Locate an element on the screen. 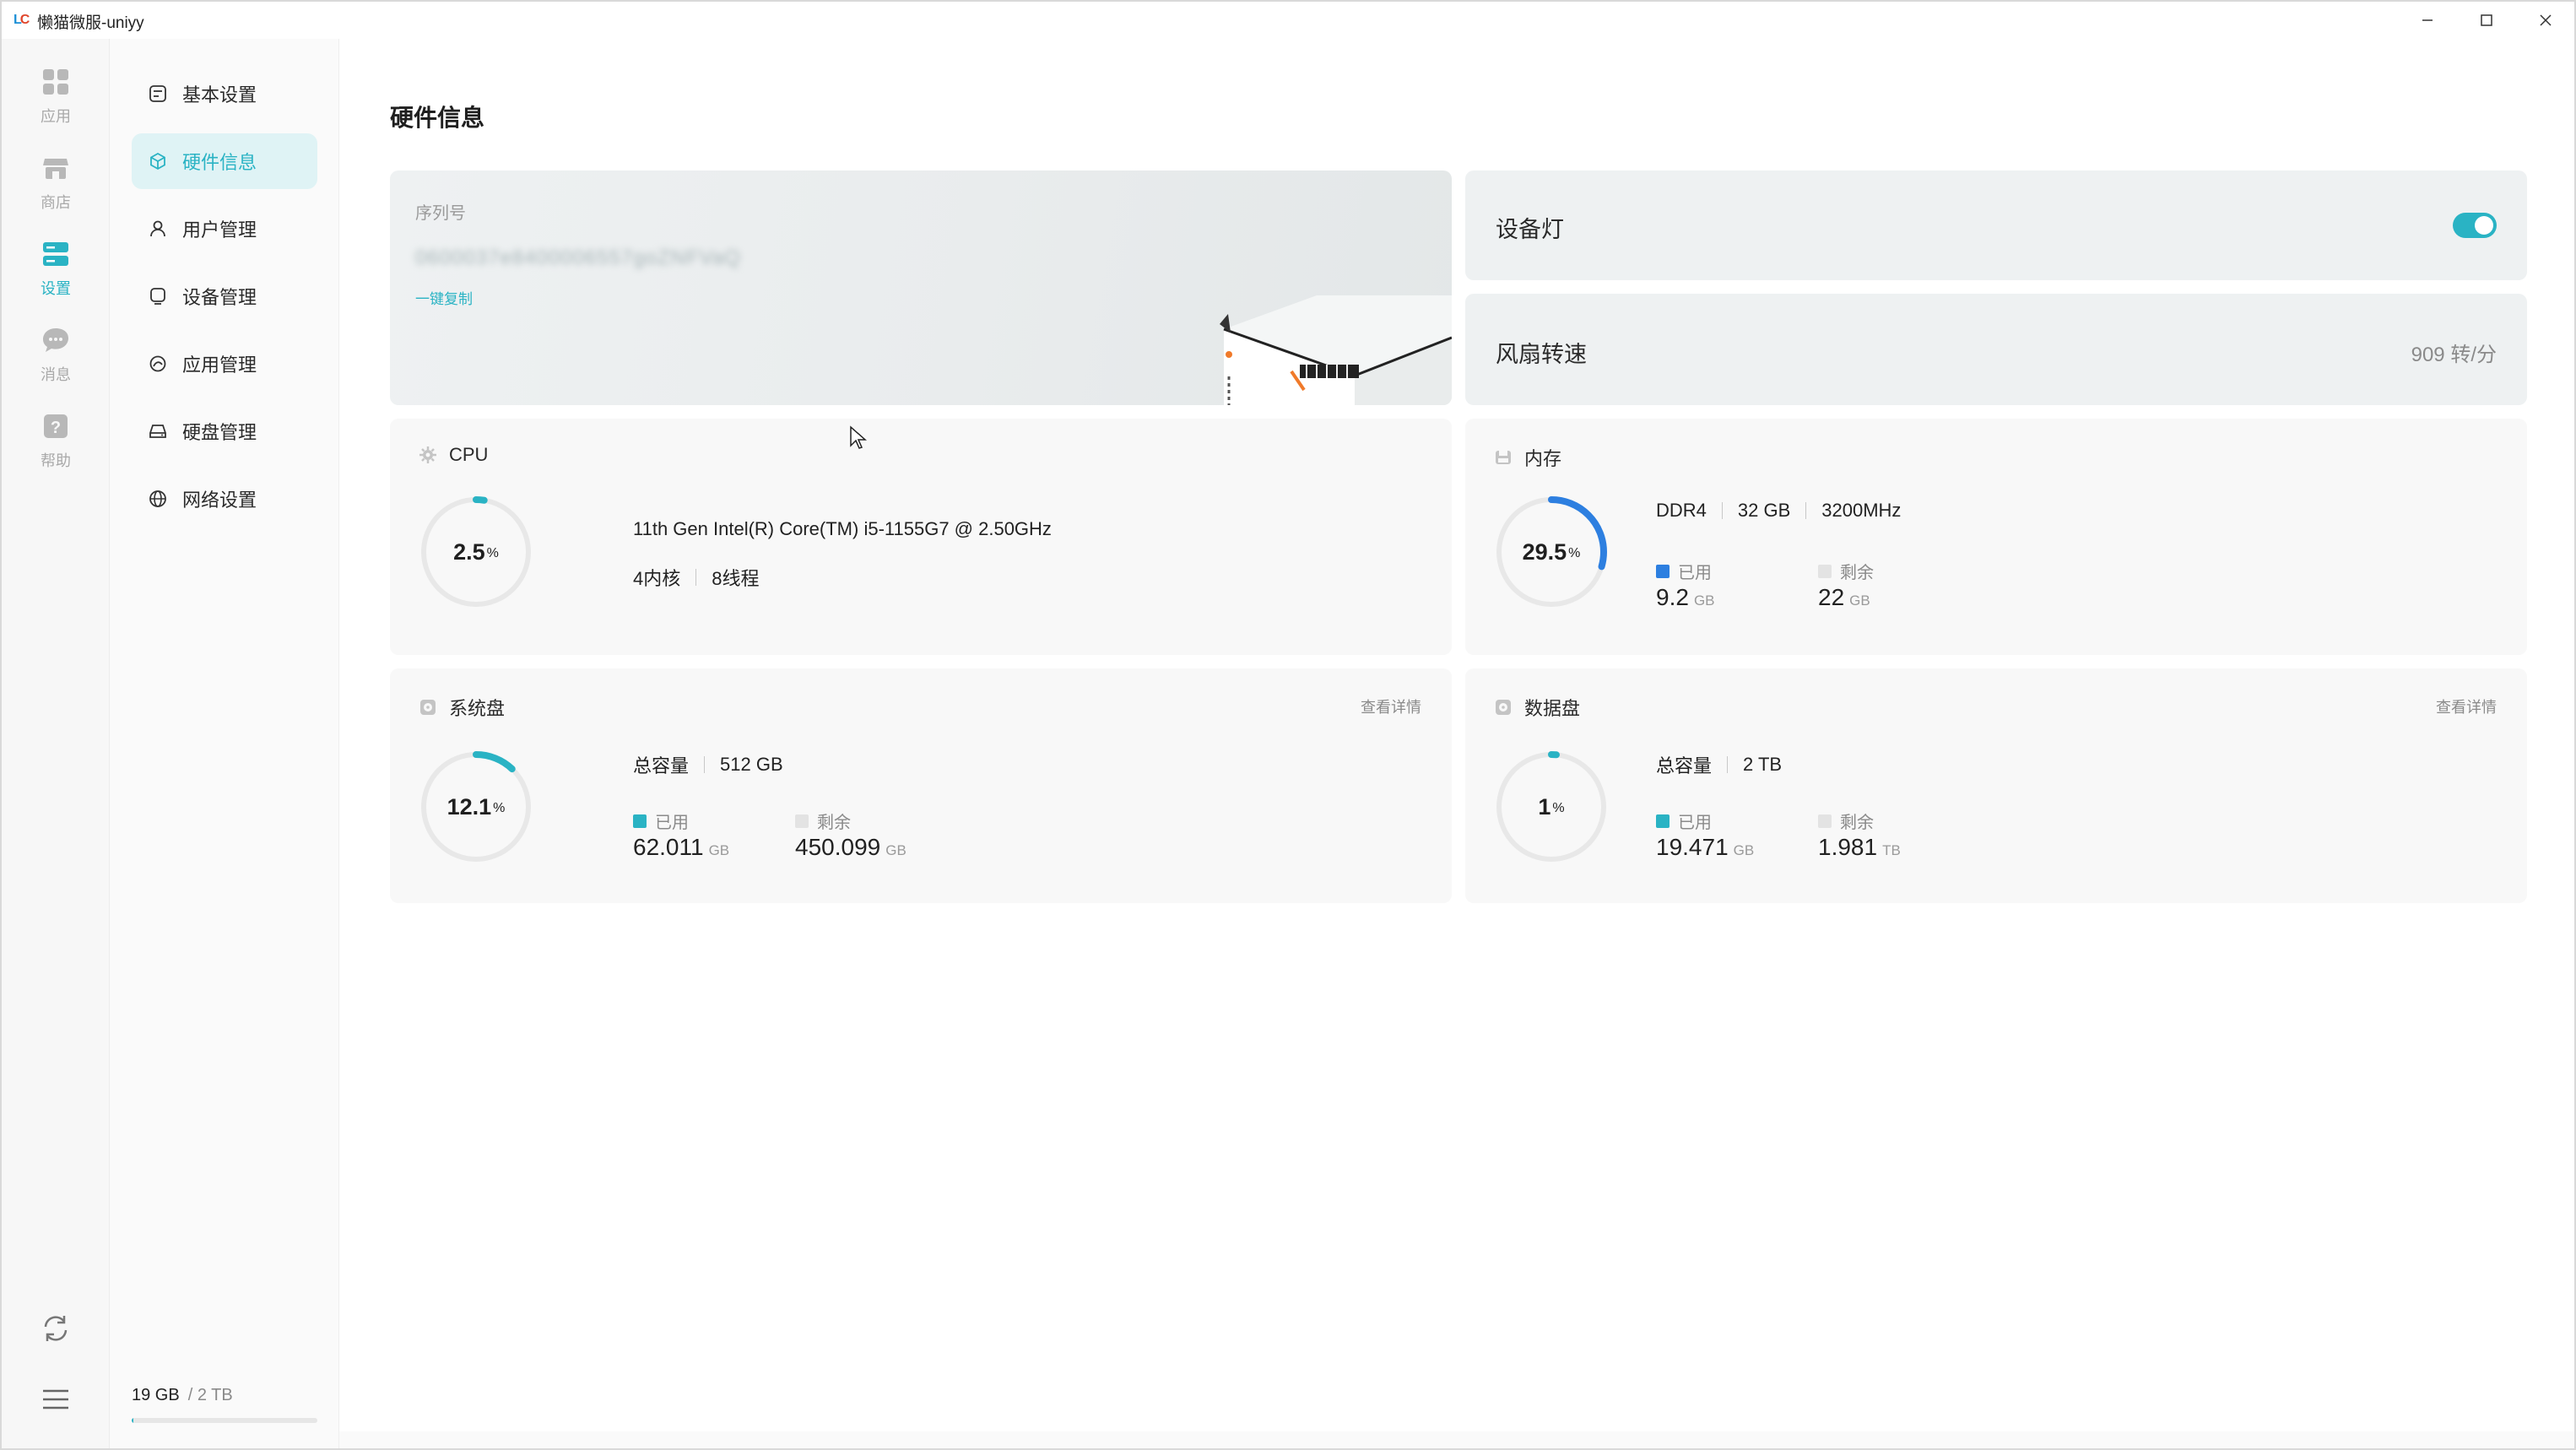  minimize-icon is located at coordinates (2427, 20).